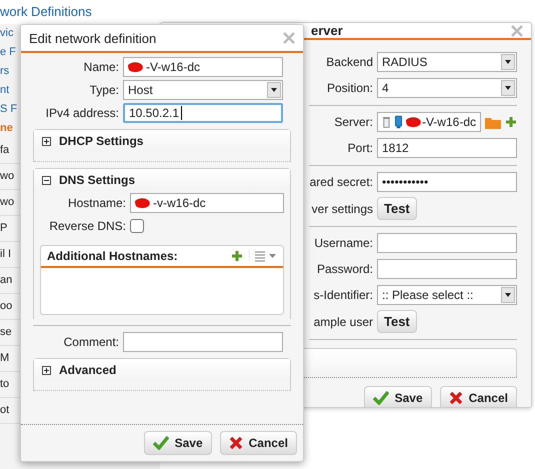 This screenshot has width=535, height=469. What do you see at coordinates (447, 88) in the screenshot?
I see `dropdown: 4` at bounding box center [447, 88].